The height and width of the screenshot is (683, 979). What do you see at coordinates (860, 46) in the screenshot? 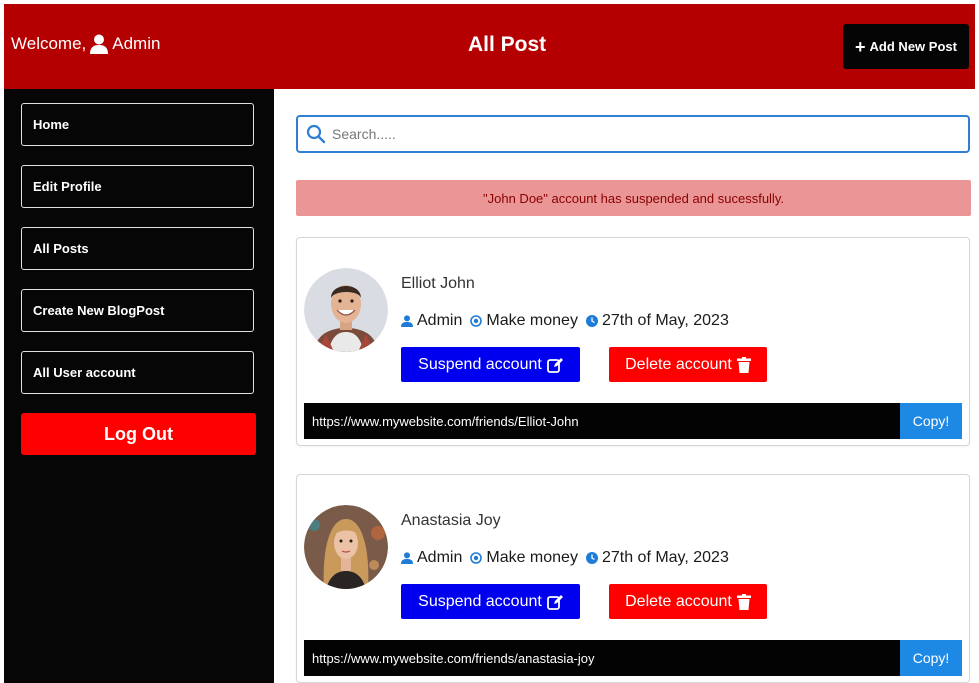
I see `plus-icon: +` at bounding box center [860, 46].